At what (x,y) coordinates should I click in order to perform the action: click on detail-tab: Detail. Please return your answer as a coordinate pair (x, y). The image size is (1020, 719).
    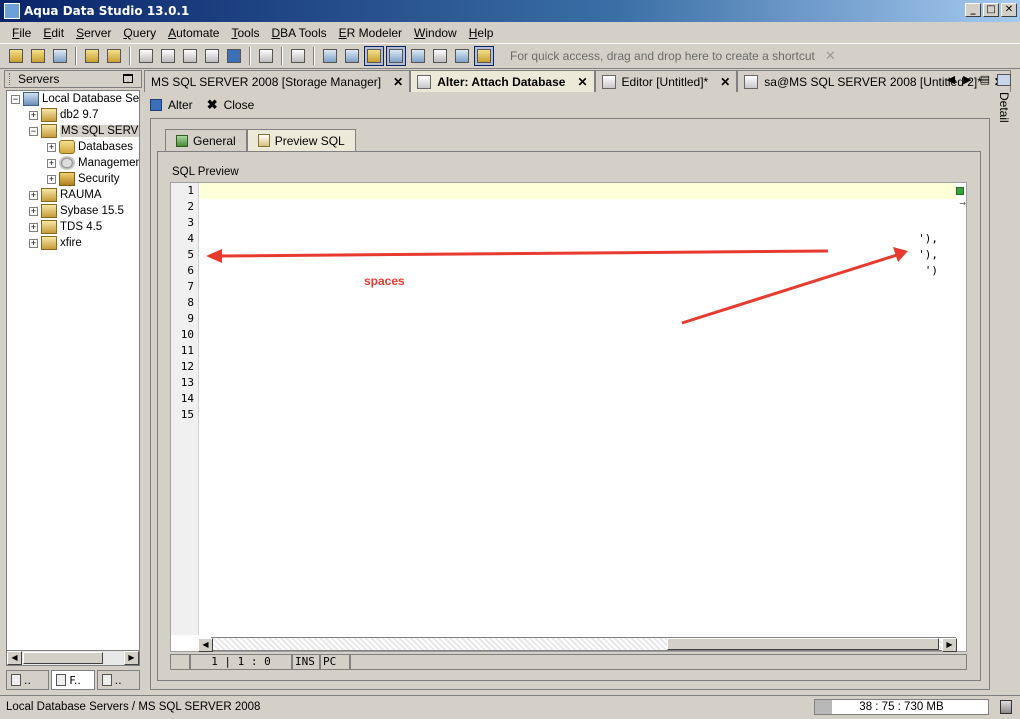
    Looking at the image, I should click on (1004, 107).